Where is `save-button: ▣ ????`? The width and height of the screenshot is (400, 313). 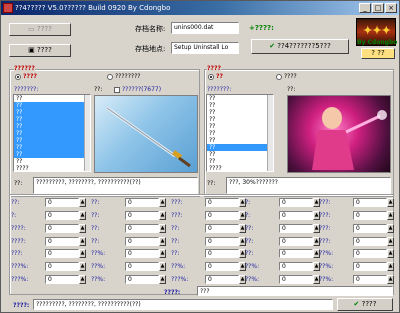 save-button: ▣ ???? is located at coordinates (40, 50).